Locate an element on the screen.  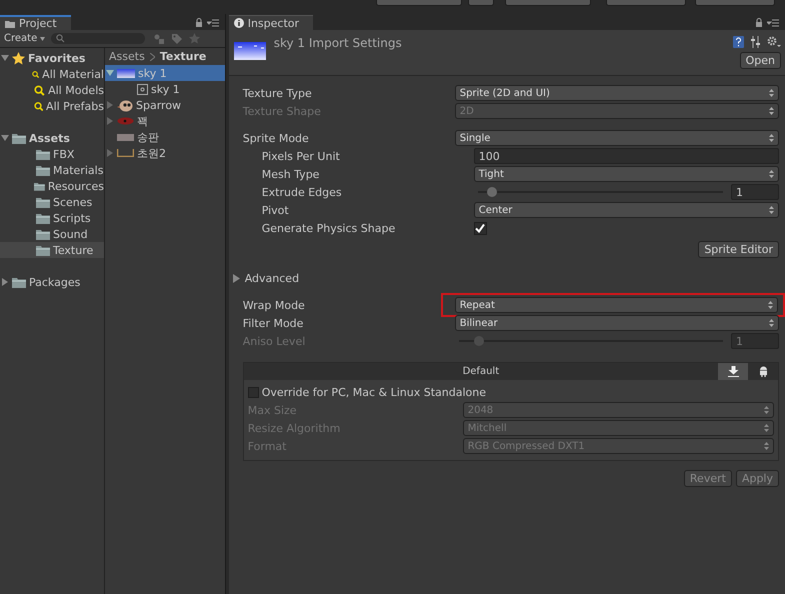
tree-item: All Models is located at coordinates (52, 90).